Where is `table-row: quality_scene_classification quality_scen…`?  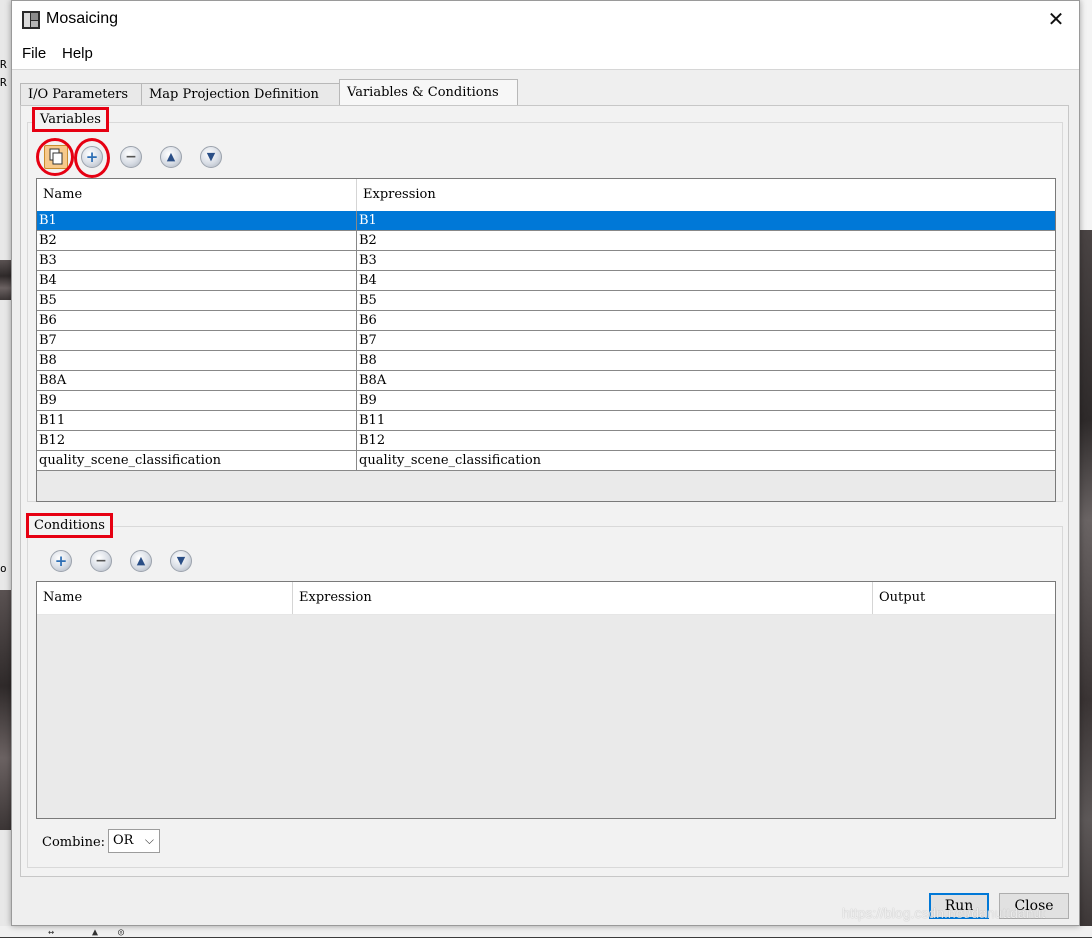 table-row: quality_scene_classification quality_scen… is located at coordinates (546, 461).